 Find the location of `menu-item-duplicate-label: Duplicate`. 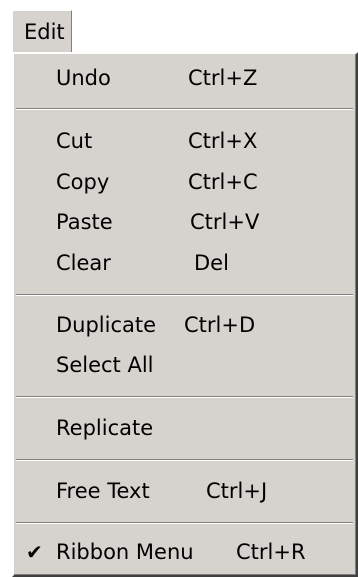

menu-item-duplicate-label: Duplicate is located at coordinates (106, 325).